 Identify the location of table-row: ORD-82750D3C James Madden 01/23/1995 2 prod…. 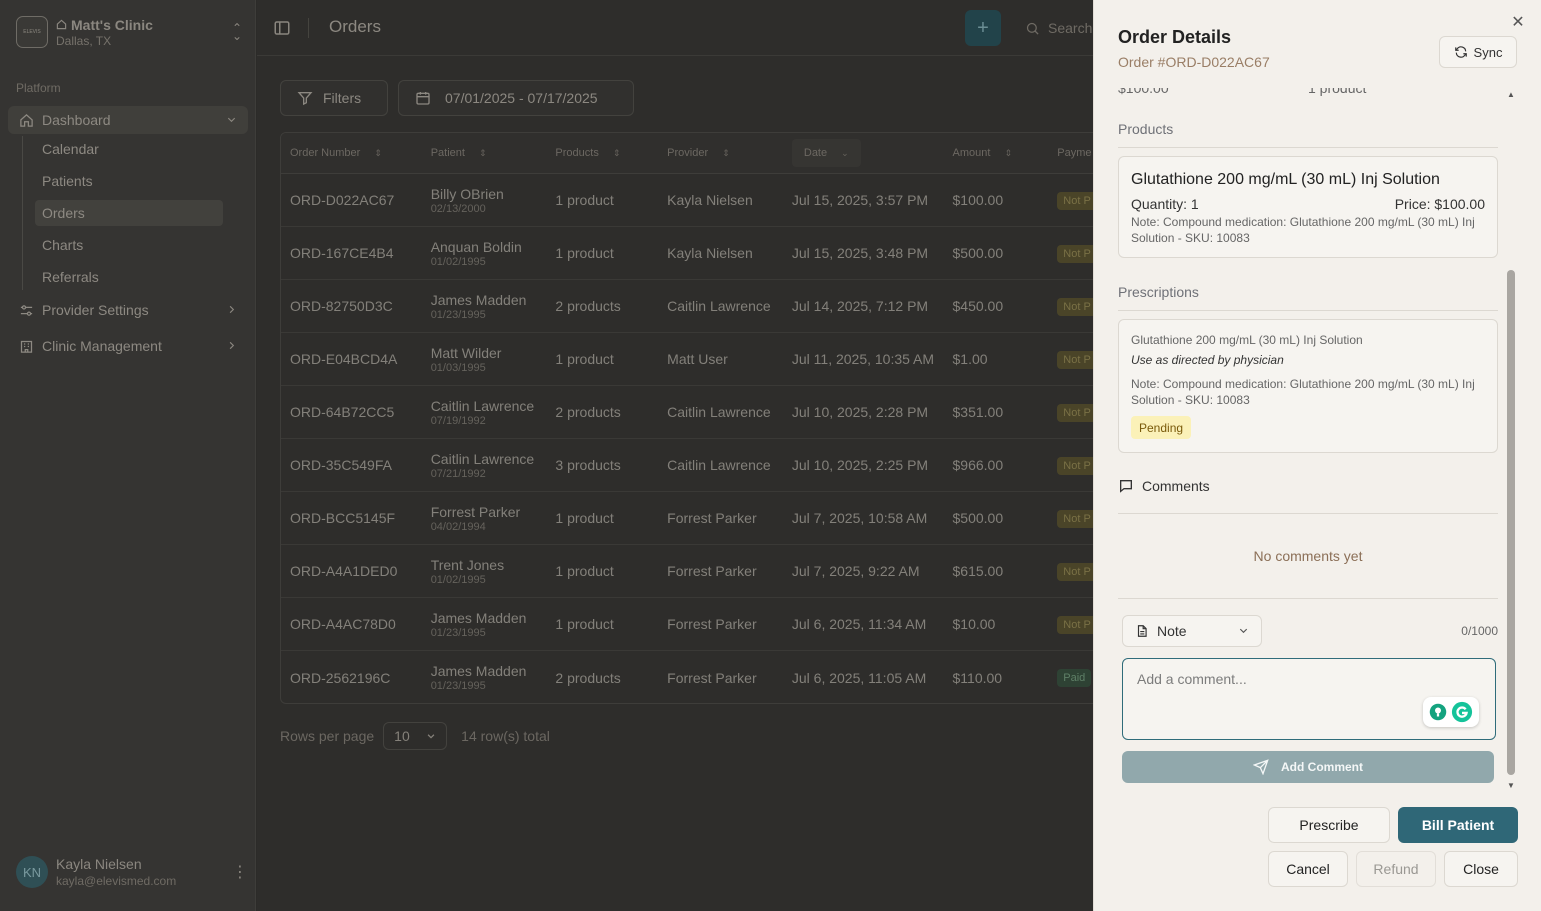
(730, 306).